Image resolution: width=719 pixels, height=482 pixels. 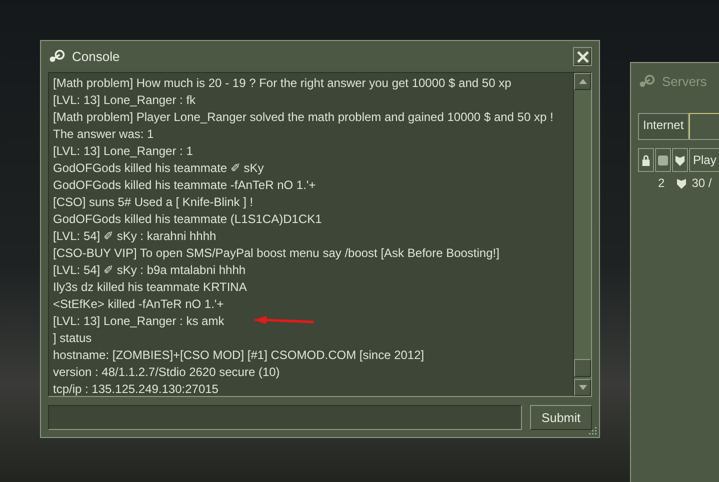 I want to click on console-line: GodOFGods killed his teammate -fAnTeR nO 1.'+, so click(x=184, y=185).